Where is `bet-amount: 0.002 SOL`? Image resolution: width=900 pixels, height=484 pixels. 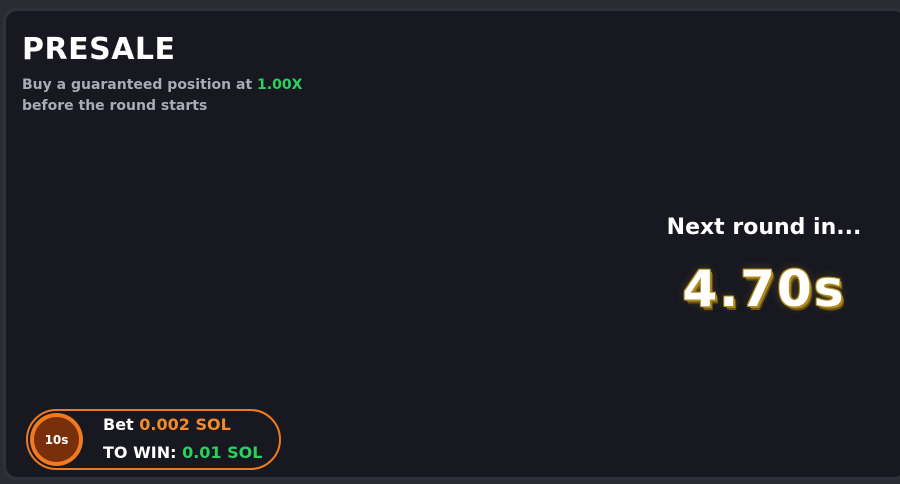 bet-amount: 0.002 SOL is located at coordinates (185, 424).